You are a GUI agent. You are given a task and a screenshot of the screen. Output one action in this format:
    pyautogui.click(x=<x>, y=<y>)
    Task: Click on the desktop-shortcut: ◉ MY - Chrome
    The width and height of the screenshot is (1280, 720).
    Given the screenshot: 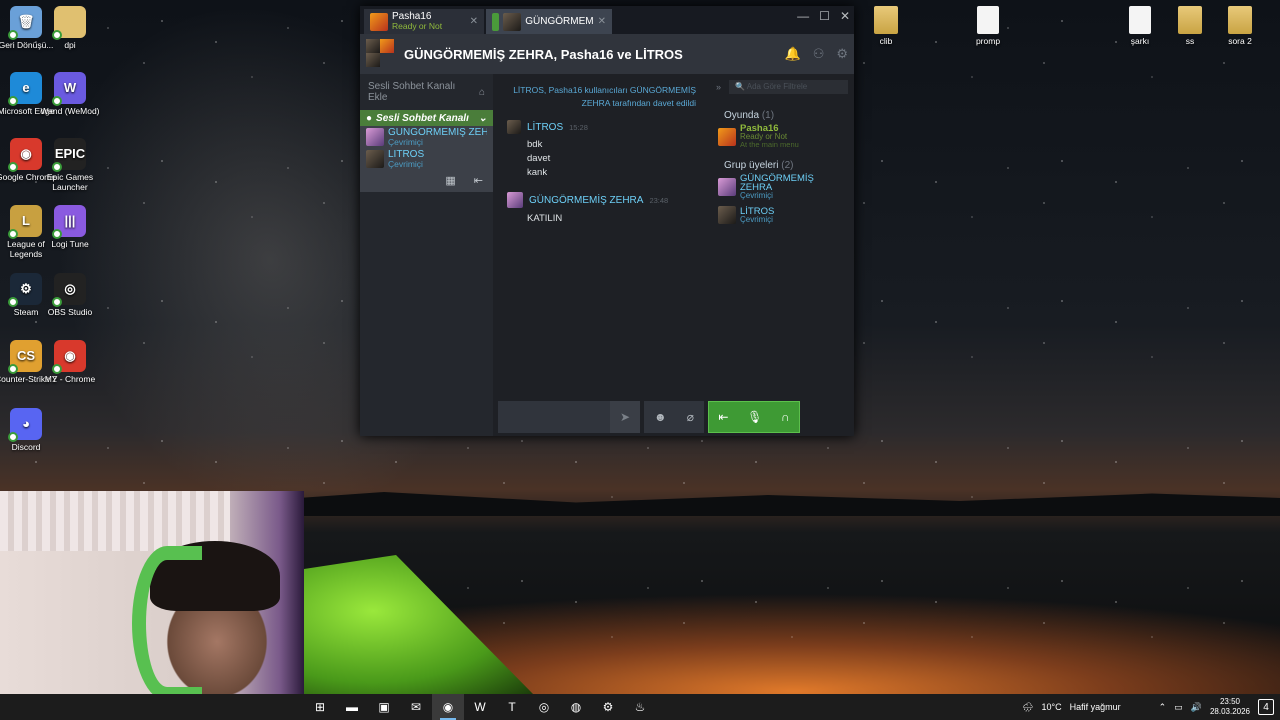 What is the action you would take?
    pyautogui.click(x=70, y=362)
    